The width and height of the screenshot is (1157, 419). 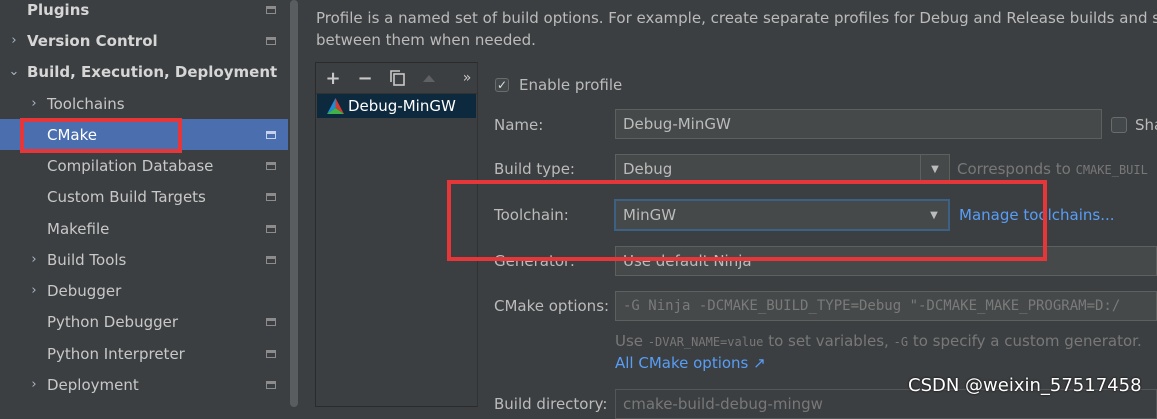 What do you see at coordinates (335, 106) in the screenshot?
I see `cmake-logo-icon` at bounding box center [335, 106].